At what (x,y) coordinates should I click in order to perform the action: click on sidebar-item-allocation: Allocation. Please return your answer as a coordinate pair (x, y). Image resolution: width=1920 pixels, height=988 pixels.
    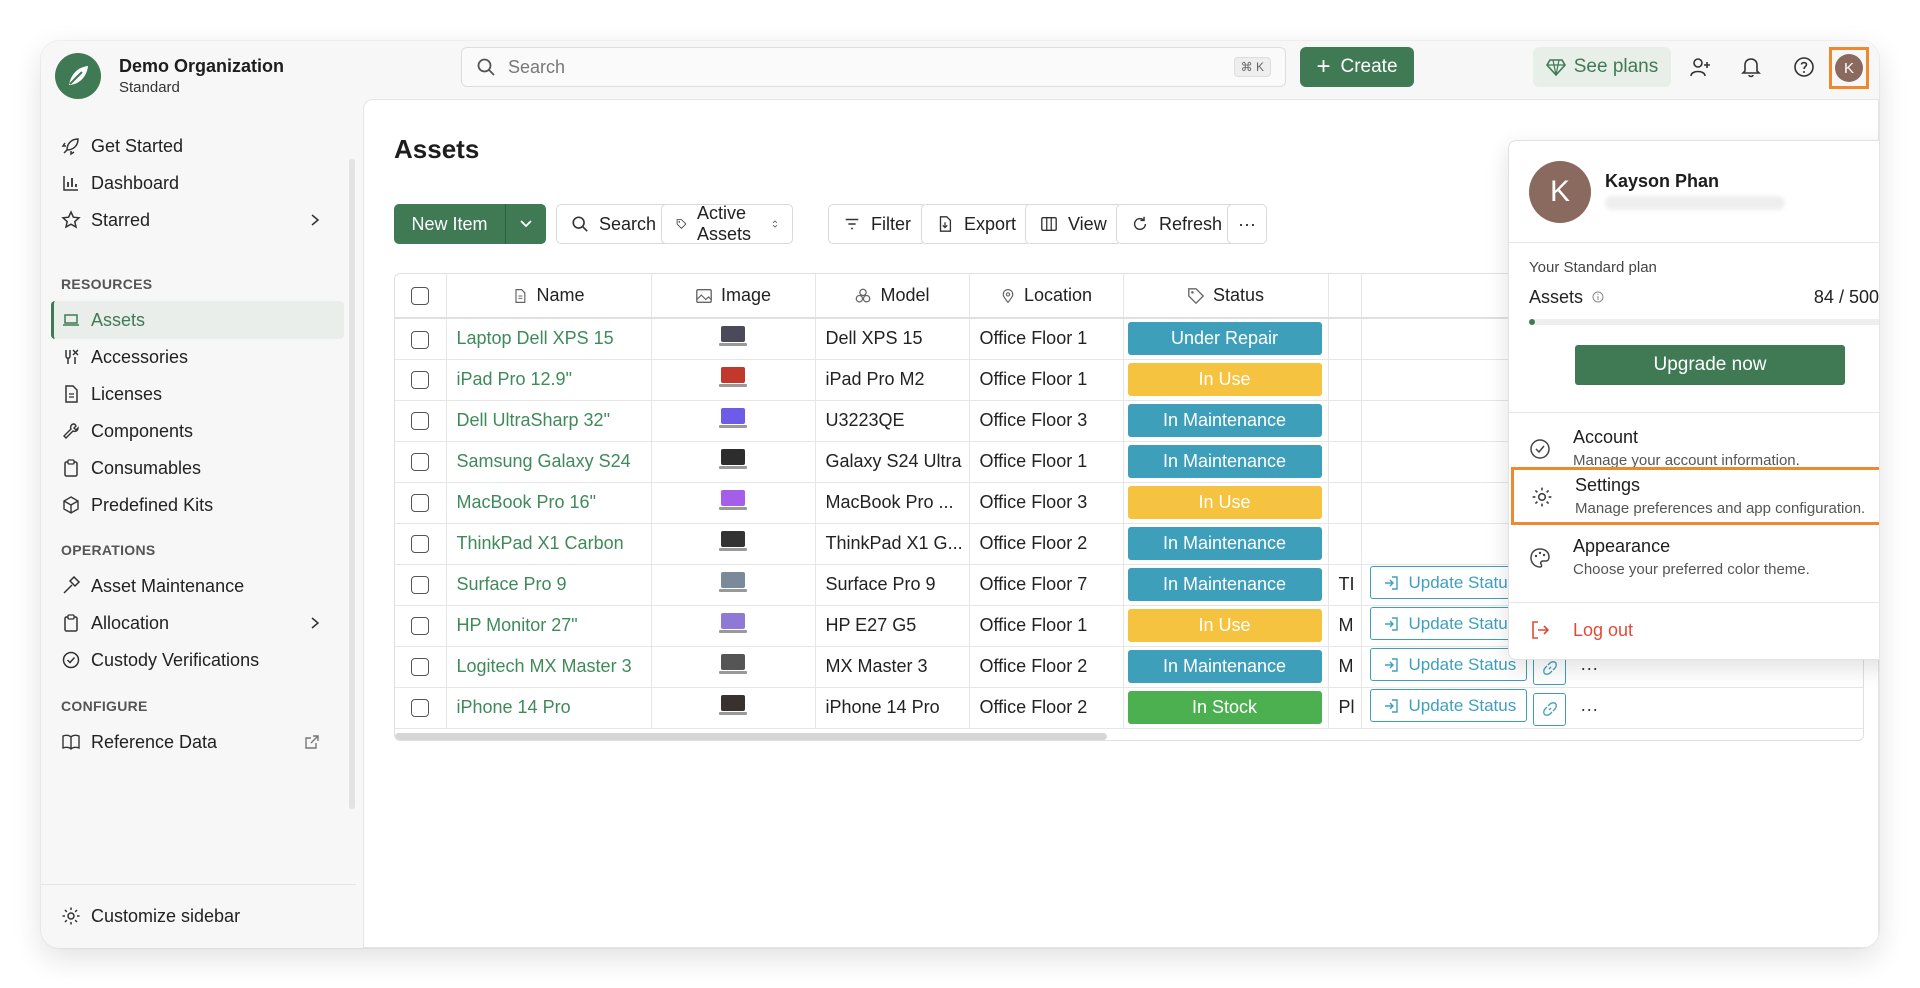
    Looking at the image, I should click on (197, 623).